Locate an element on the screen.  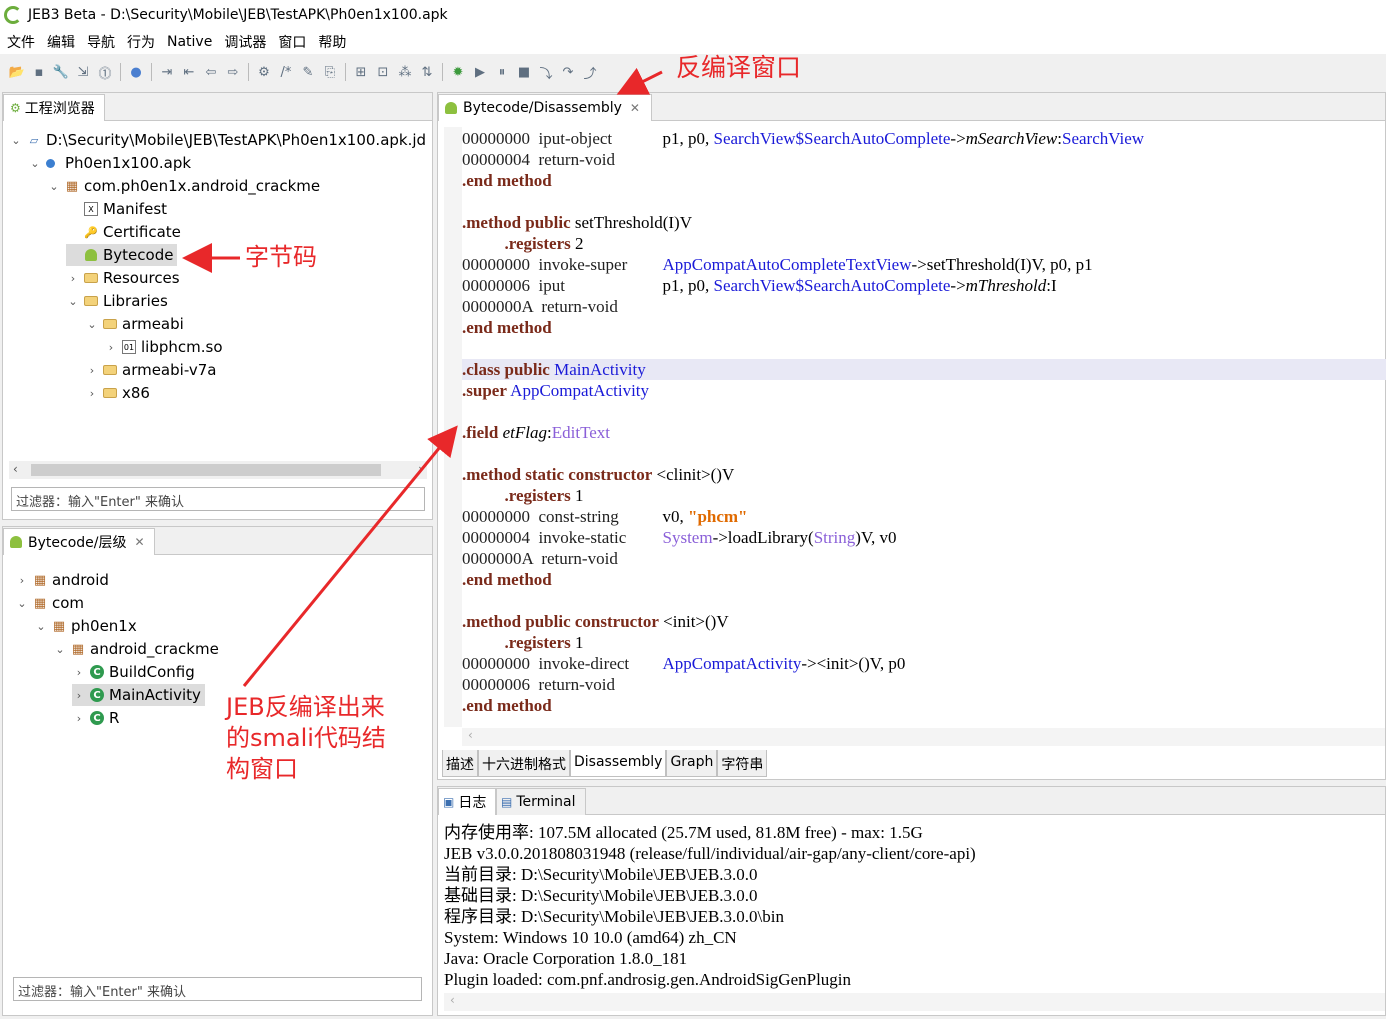
arrow-to-editor-tab is located at coordinates (639, 81).